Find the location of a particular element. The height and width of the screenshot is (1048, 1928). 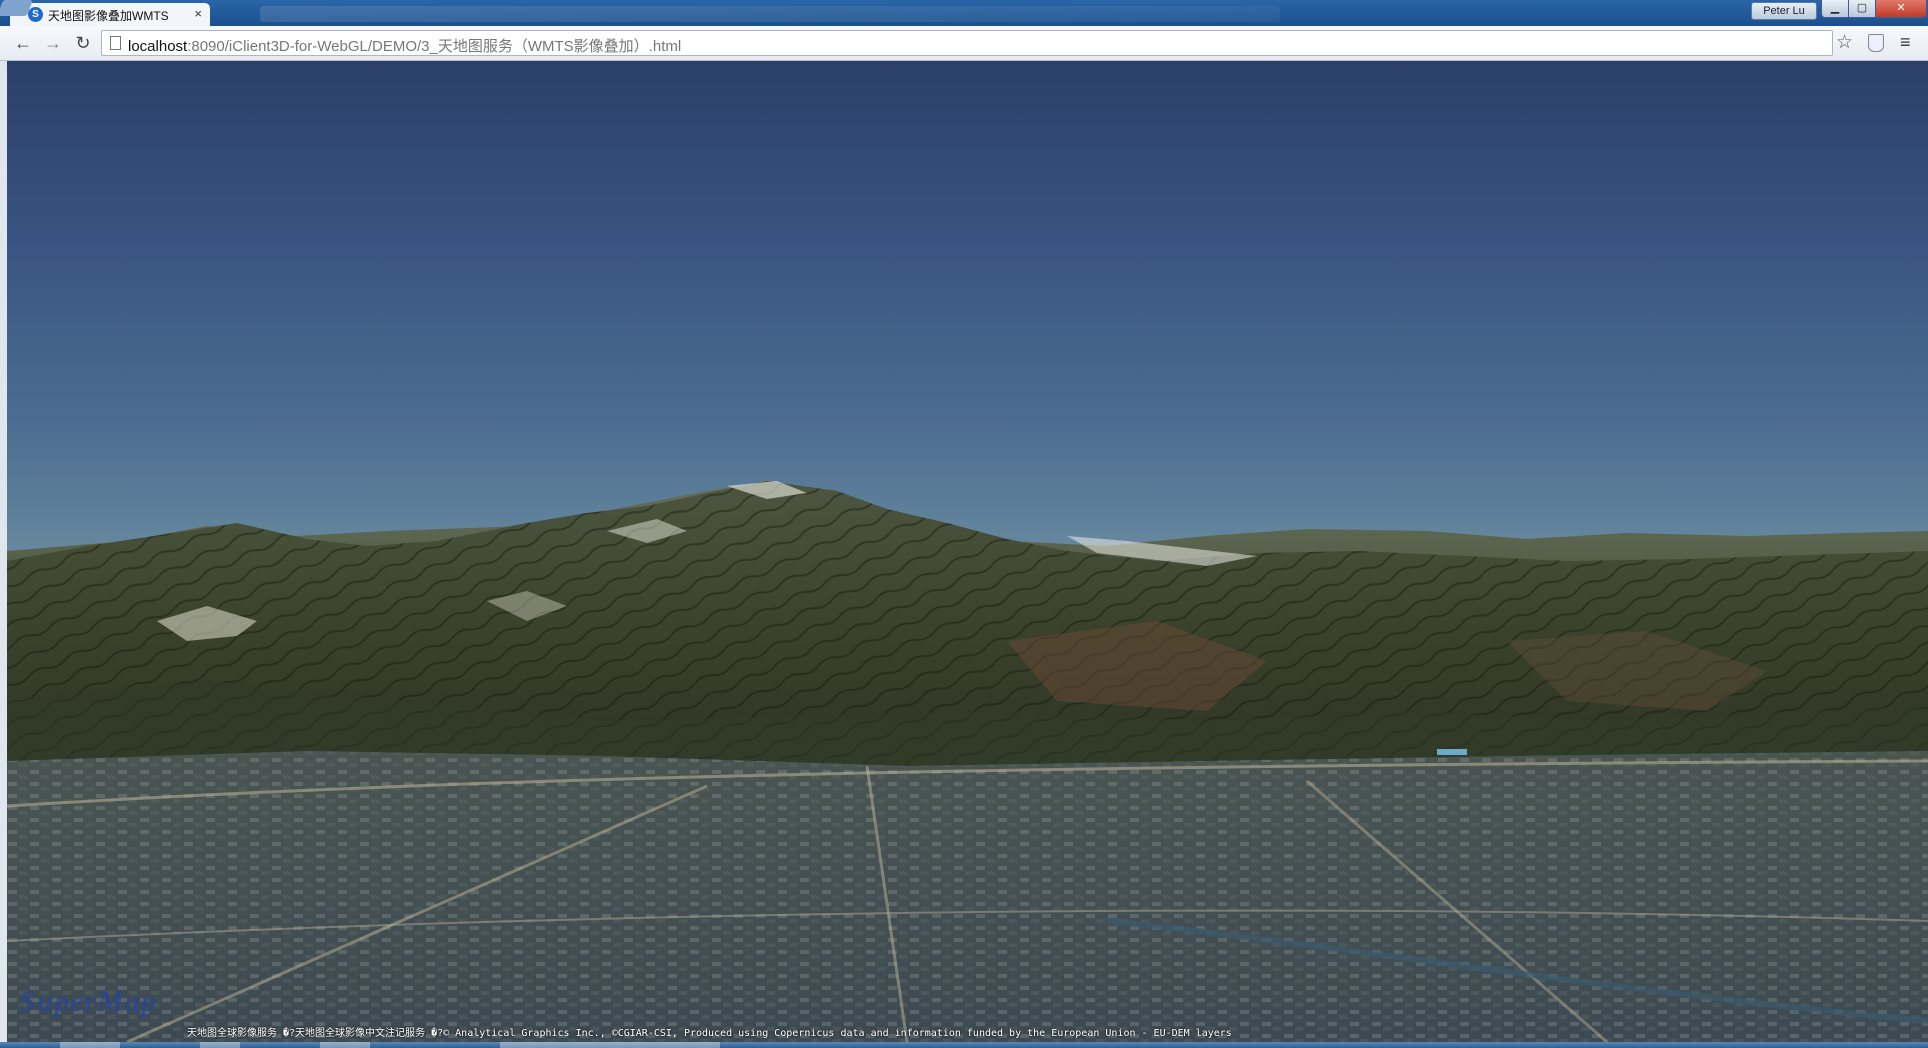

hamburger-menu-icon: ≡ is located at coordinates (1905, 42).